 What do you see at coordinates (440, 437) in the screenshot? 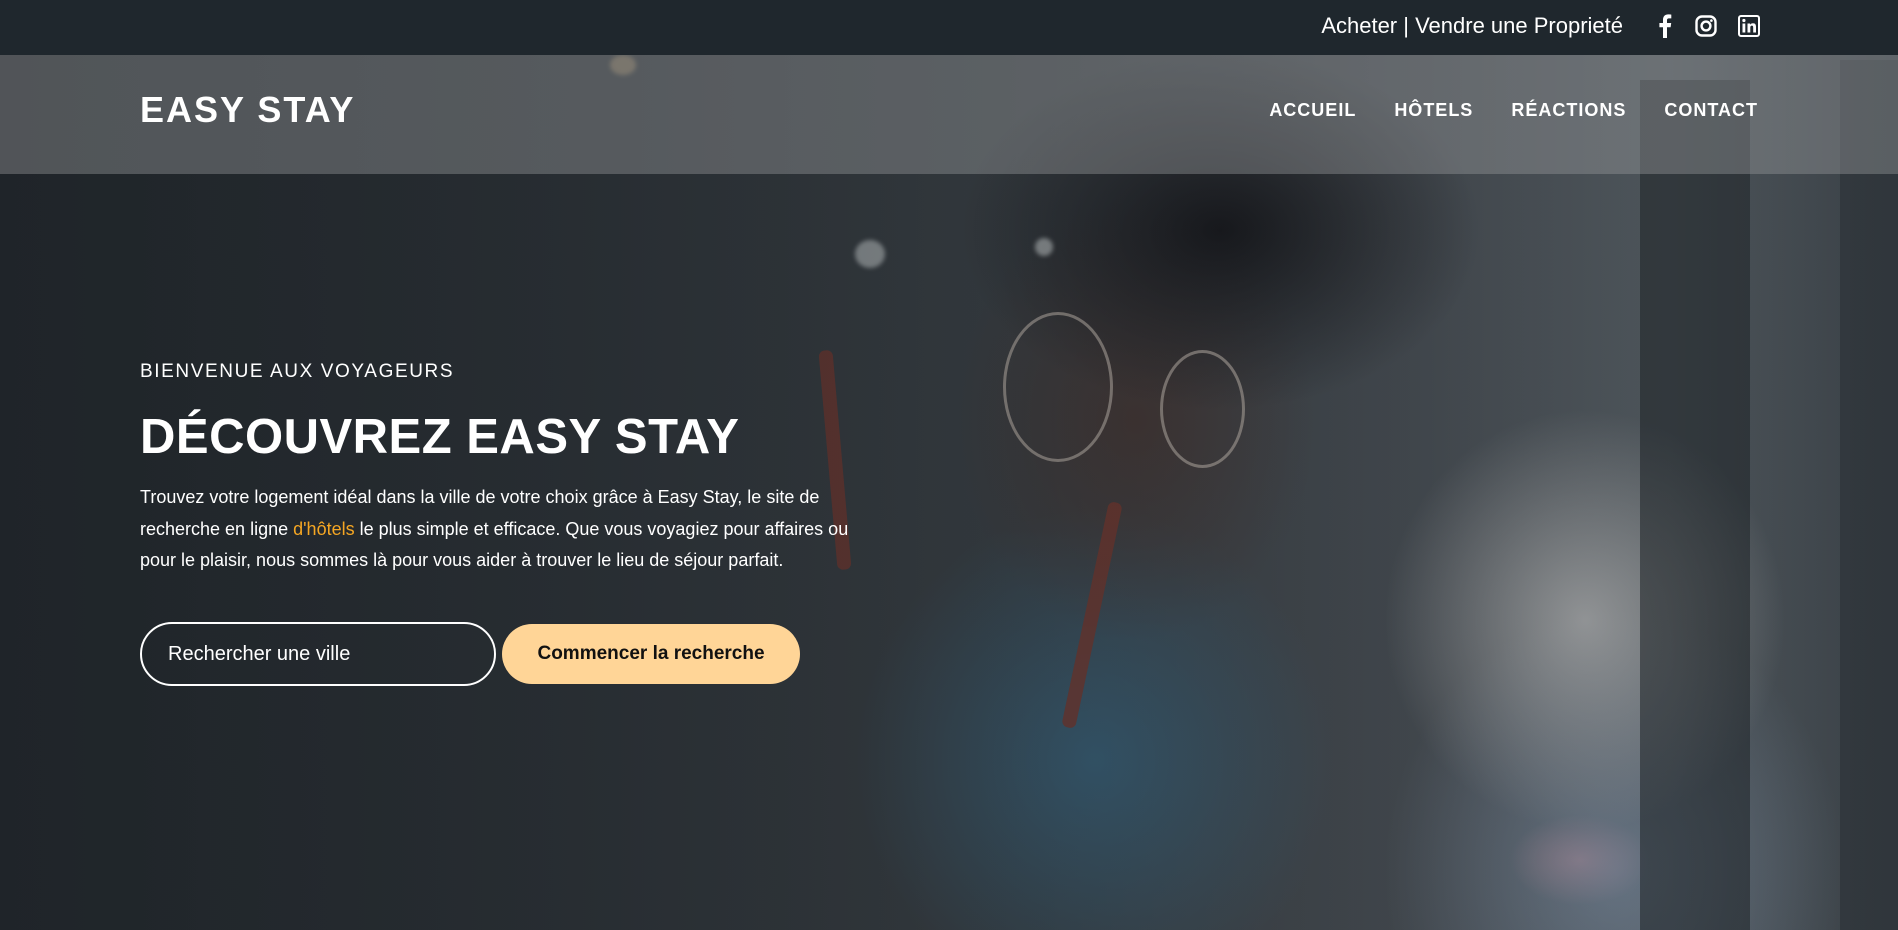
I see `hero-headline: DÉCOUVREZ EASY STAY` at bounding box center [440, 437].